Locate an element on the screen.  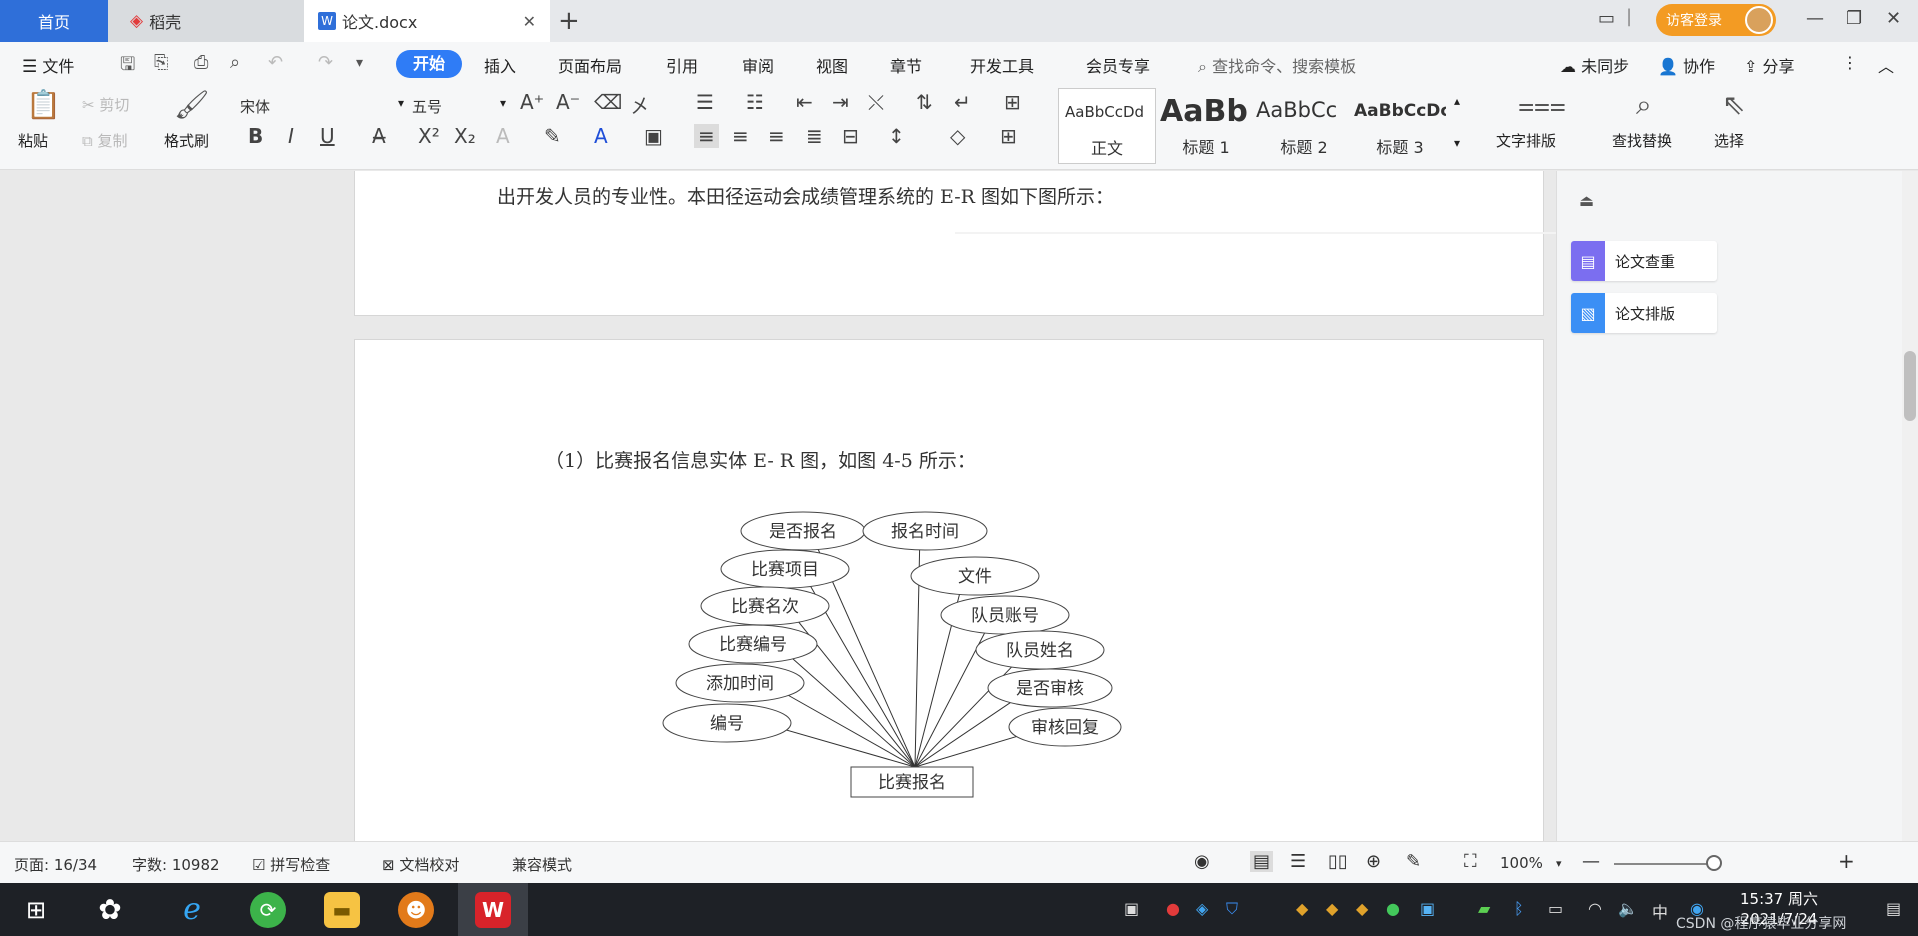
numbered-list-icon: ☷ is located at coordinates (755, 102).